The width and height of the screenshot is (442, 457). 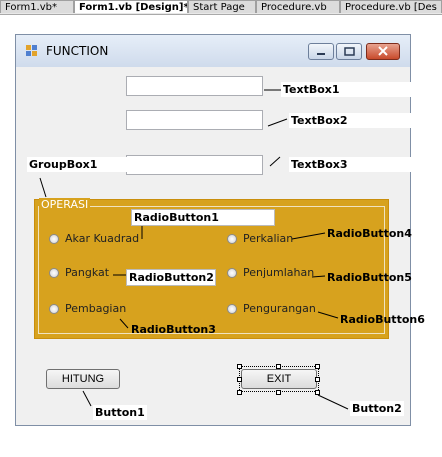 I want to click on groupbox-title: OPERASI, so click(x=65, y=204).